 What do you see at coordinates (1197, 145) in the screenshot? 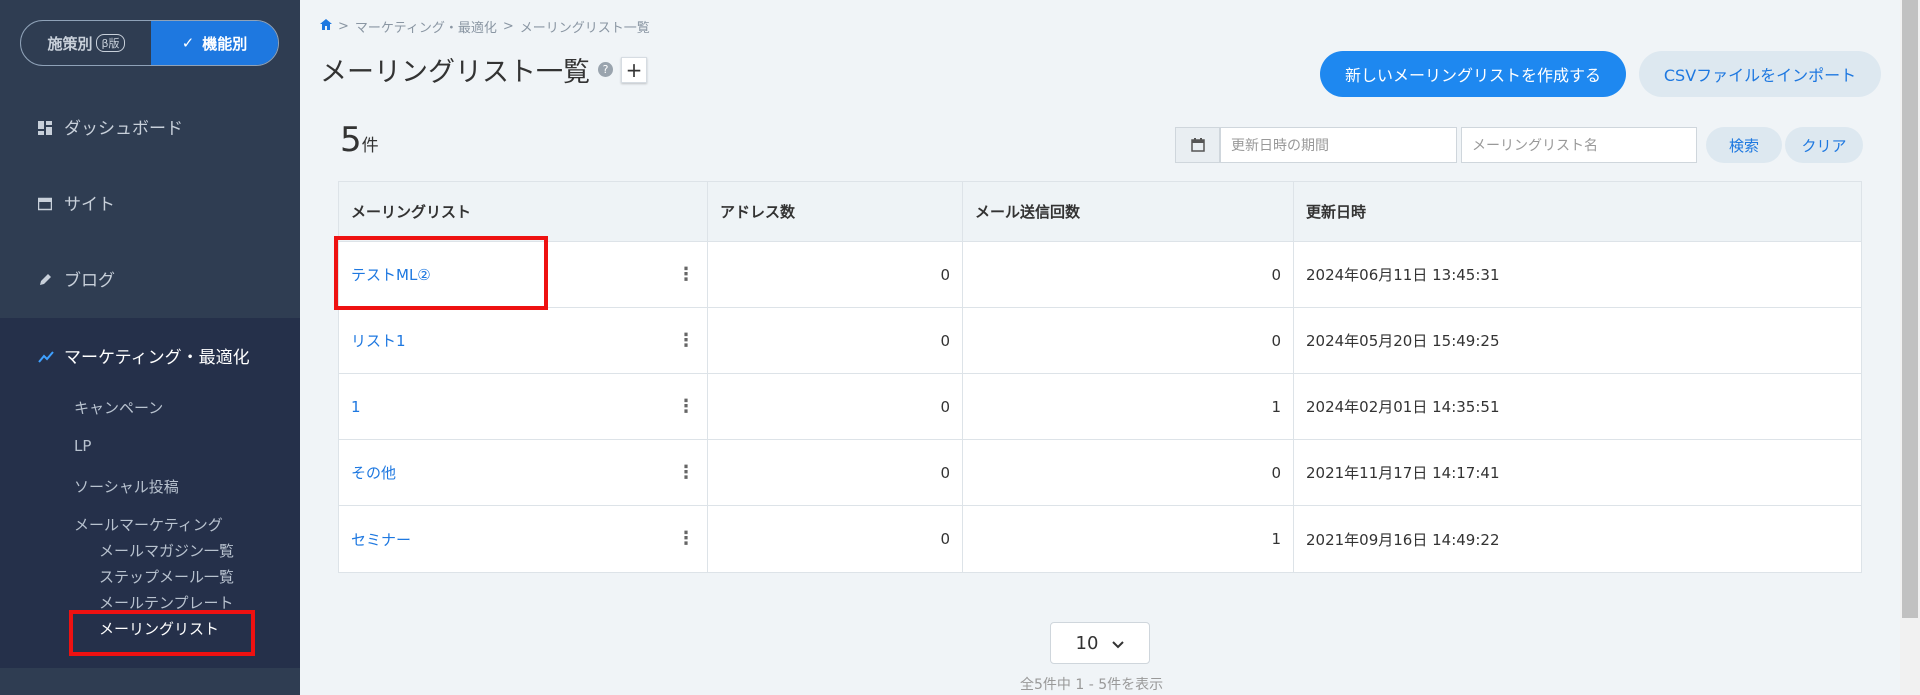
I see `calendar-icon` at bounding box center [1197, 145].